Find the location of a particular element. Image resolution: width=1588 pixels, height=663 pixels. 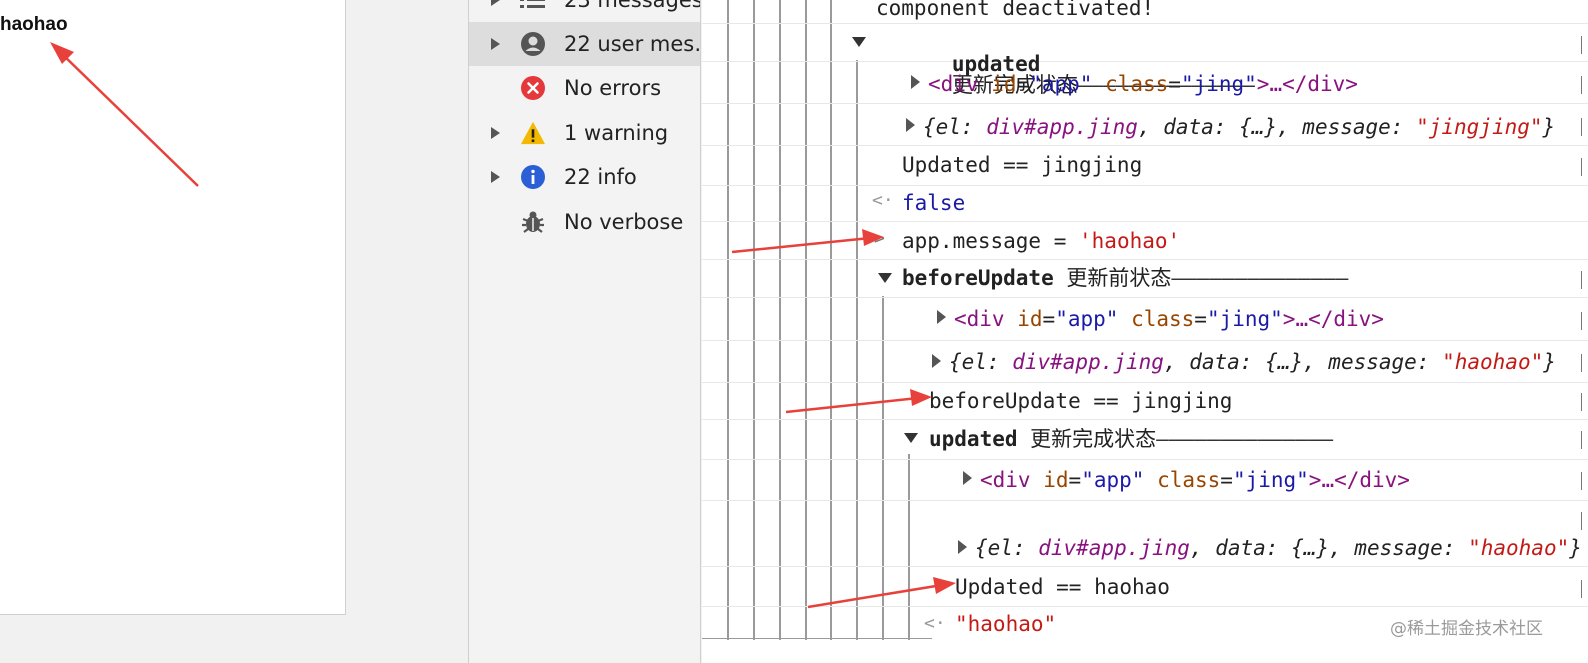

arrow-to-before-update is located at coordinates (858, 401).